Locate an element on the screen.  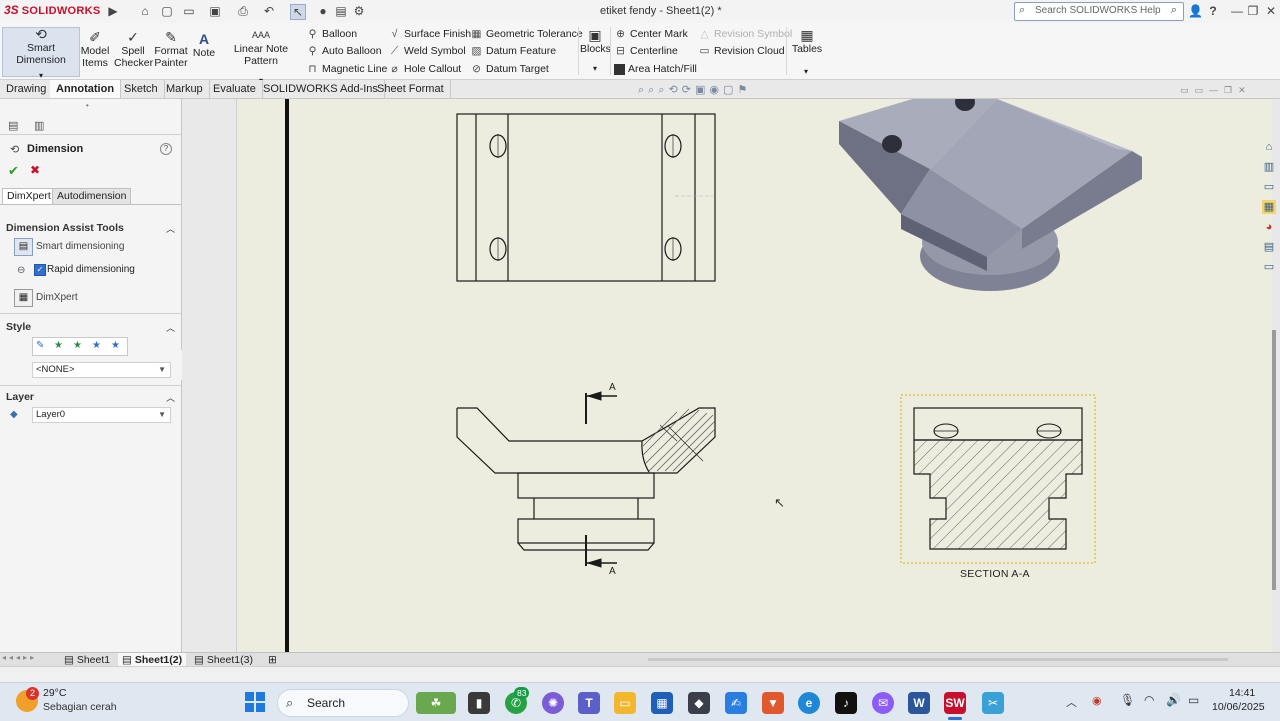
menu-expand-icon: ▶ is located at coordinates (113, 11).